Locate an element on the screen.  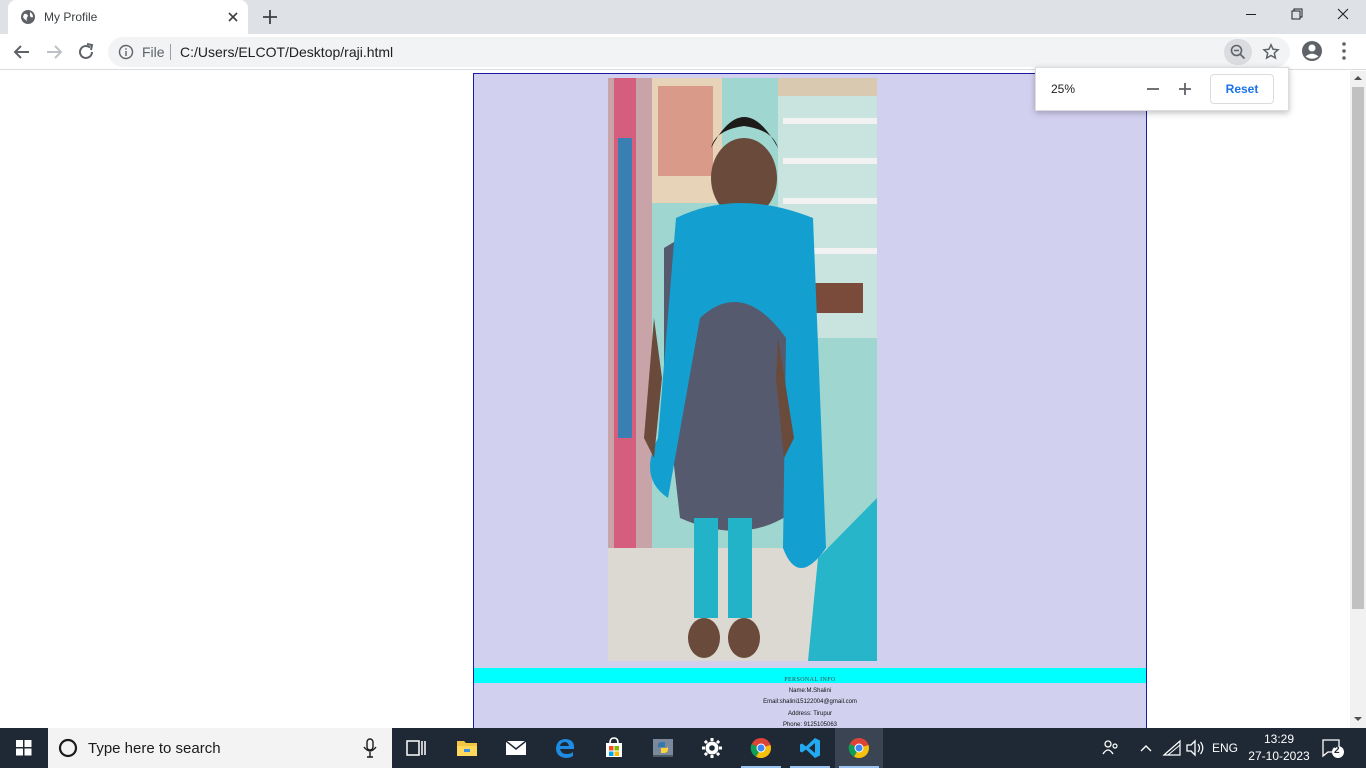
close-window-icon is located at coordinates (1343, 15).